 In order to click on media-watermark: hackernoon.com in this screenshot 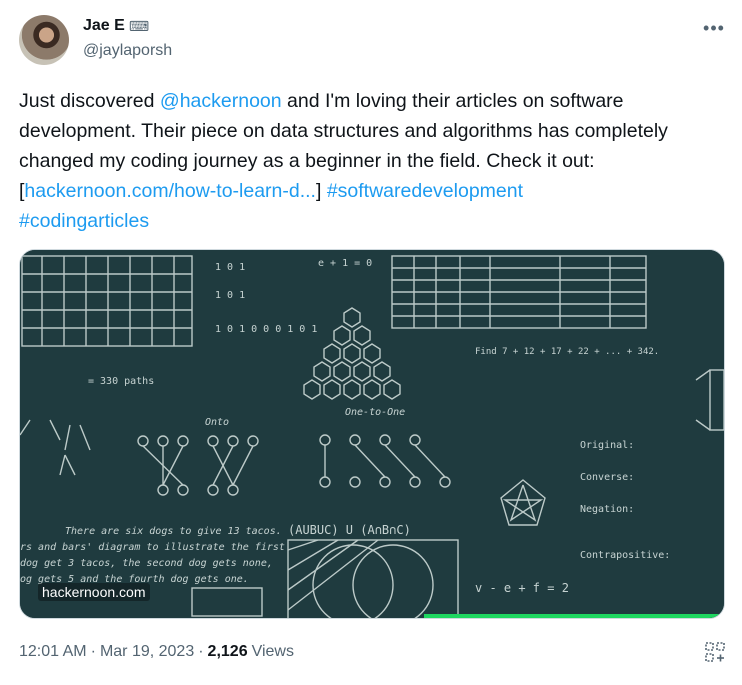, I will do `click(94, 592)`.